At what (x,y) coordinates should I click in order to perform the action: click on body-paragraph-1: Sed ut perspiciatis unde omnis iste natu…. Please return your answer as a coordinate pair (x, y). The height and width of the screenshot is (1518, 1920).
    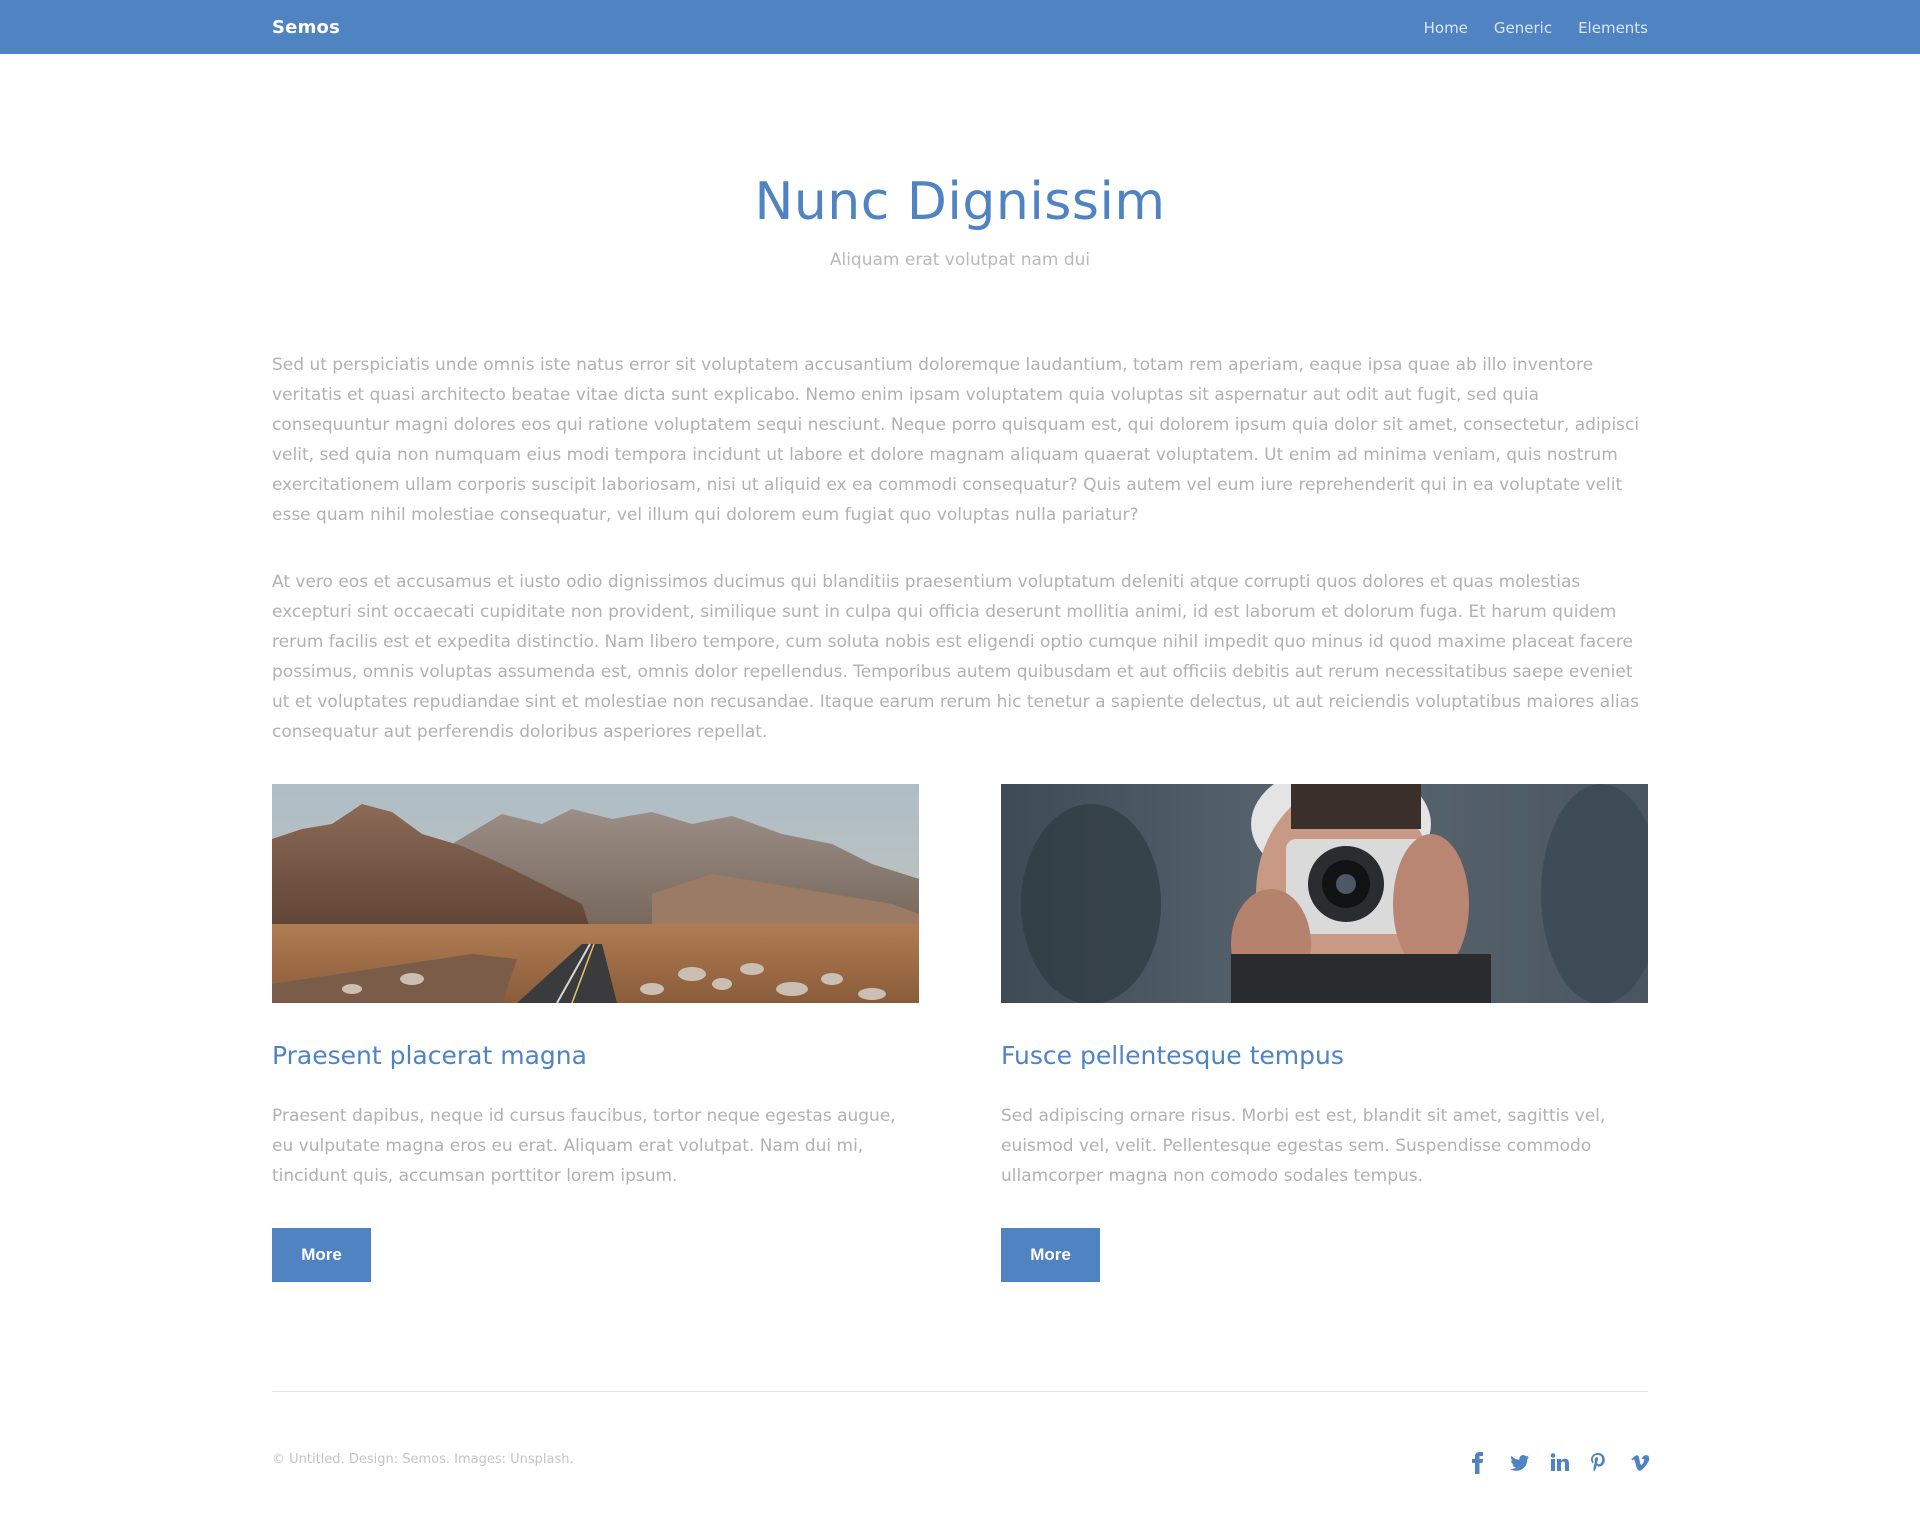
    Looking at the image, I should click on (956, 440).